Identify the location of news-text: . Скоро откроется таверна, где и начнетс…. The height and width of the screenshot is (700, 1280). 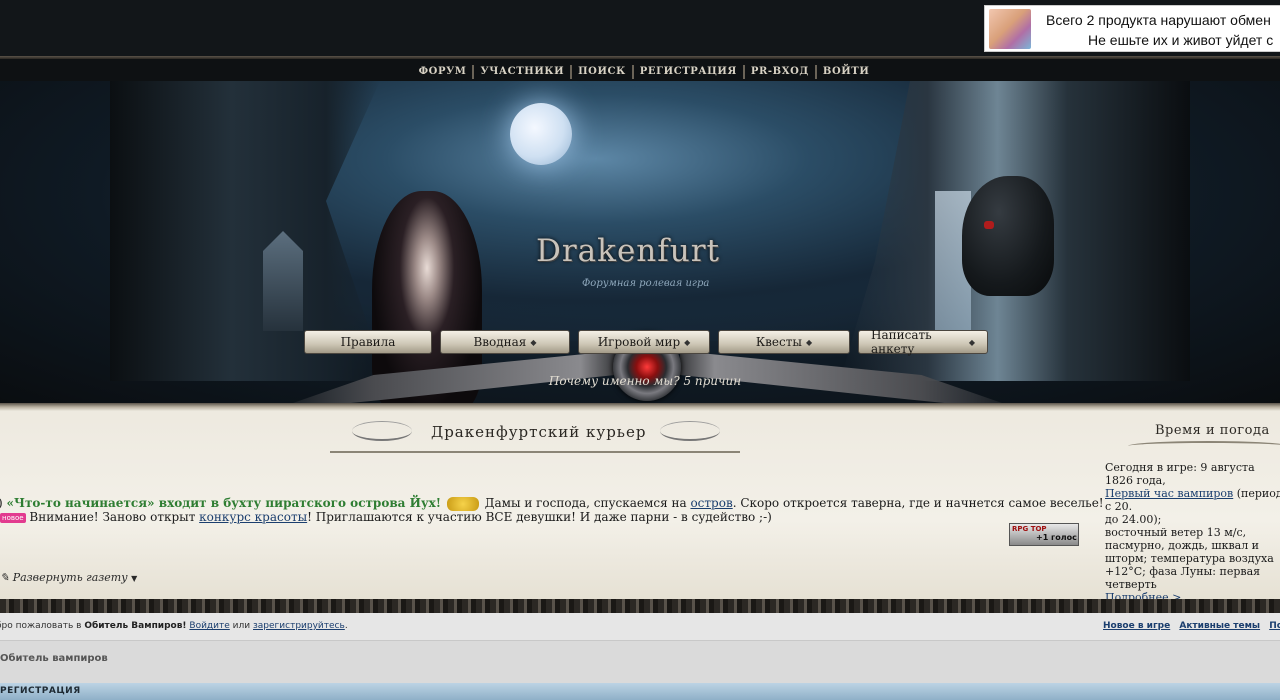
(918, 503).